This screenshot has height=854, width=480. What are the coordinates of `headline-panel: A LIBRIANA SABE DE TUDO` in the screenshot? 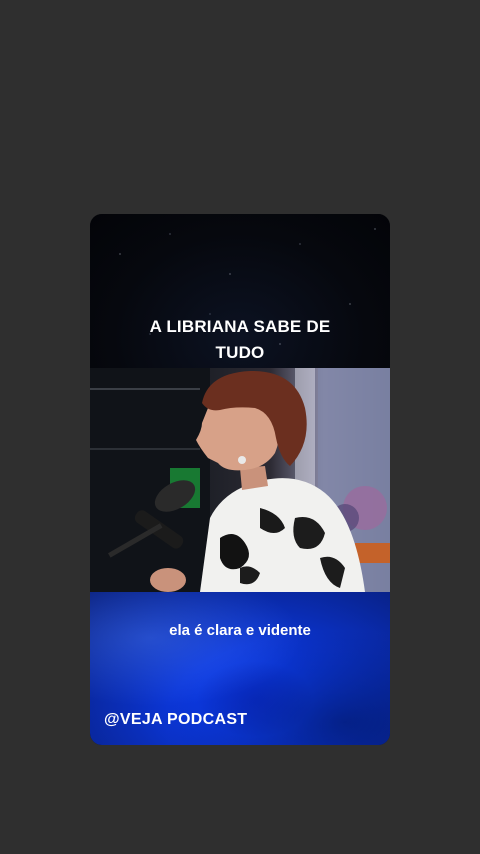 It's located at (240, 291).